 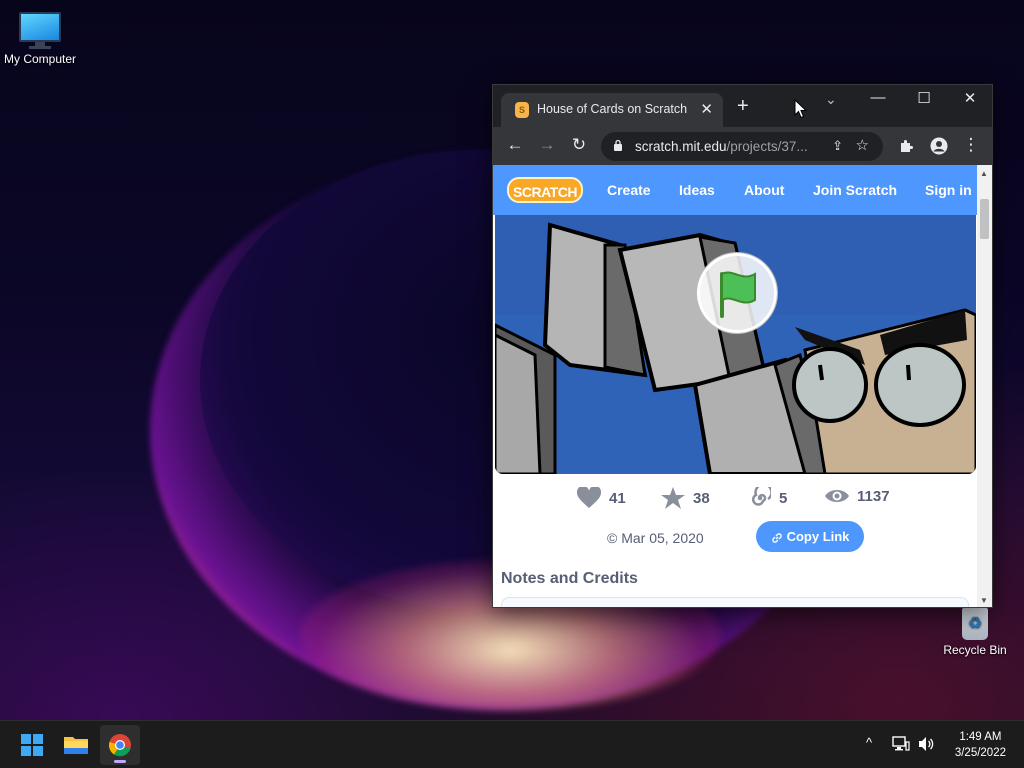 What do you see at coordinates (980, 745) in the screenshot?
I see `system-clock: 1:49 AM 3/25/2022` at bounding box center [980, 745].